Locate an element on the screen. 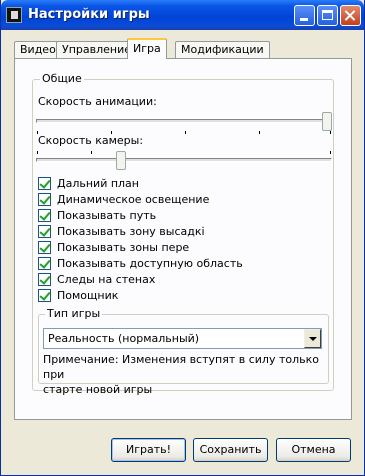  game-type-select: Реальность (нормальный) is located at coordinates (182, 338).